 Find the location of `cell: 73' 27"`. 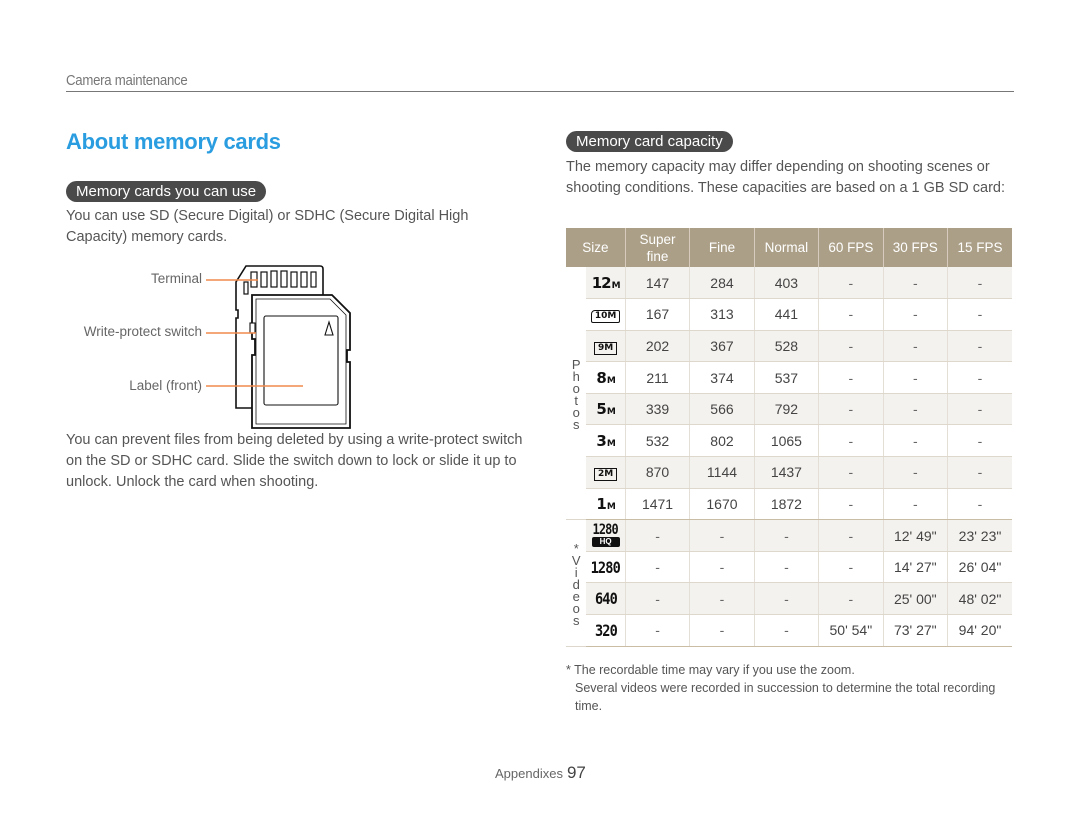

cell: 73' 27" is located at coordinates (915, 630).